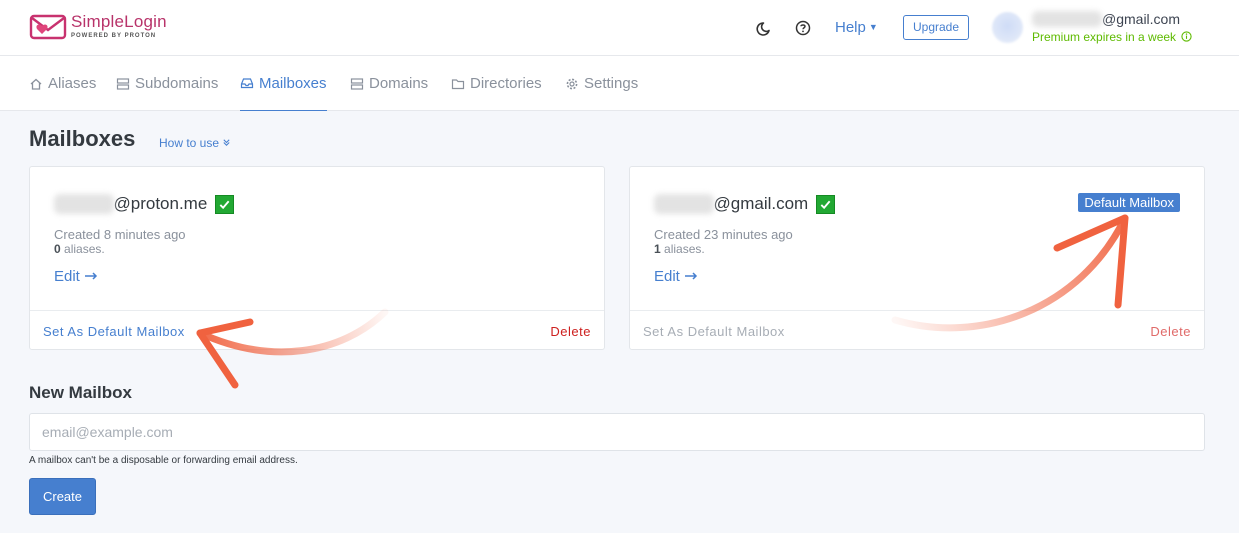 The height and width of the screenshot is (533, 1239). I want to click on premium-status: Premium expires in a week, so click(1112, 37).